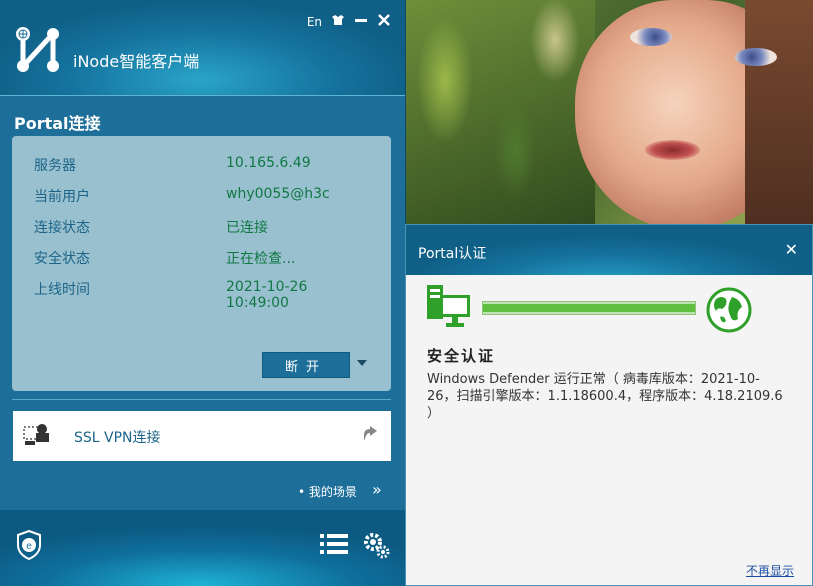 Image resolution: width=813 pixels, height=586 pixels. What do you see at coordinates (376, 545) in the screenshot?
I see `gear-icon` at bounding box center [376, 545].